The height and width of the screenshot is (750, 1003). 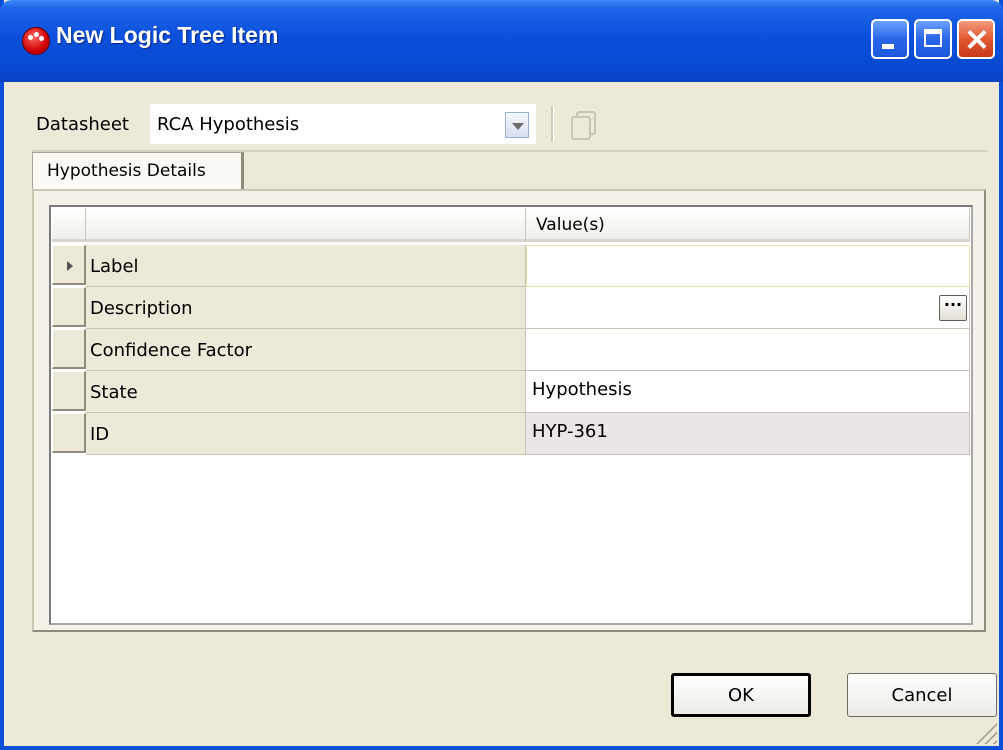 What do you see at coordinates (583, 125) in the screenshot?
I see `copy-icon` at bounding box center [583, 125].